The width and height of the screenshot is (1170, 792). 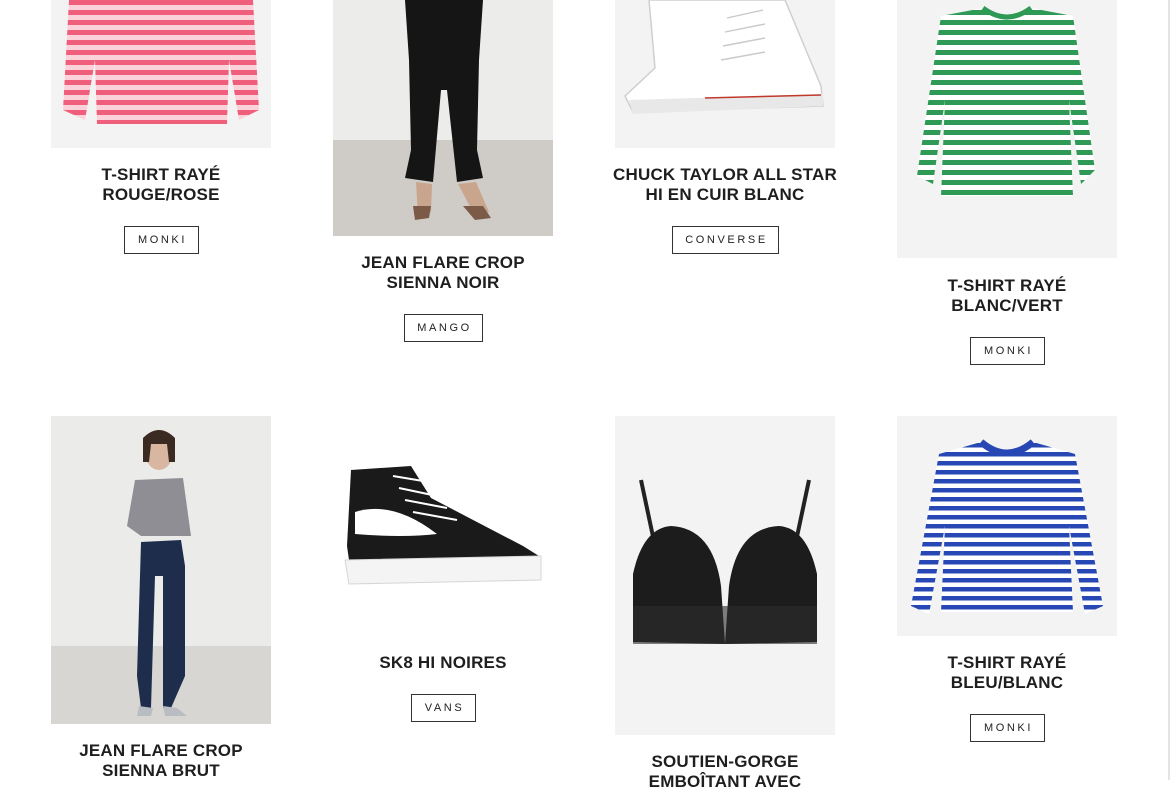 I want to click on product-title: T-SHIRT RAYÉ BLEU/BLANC, so click(x=1007, y=673).